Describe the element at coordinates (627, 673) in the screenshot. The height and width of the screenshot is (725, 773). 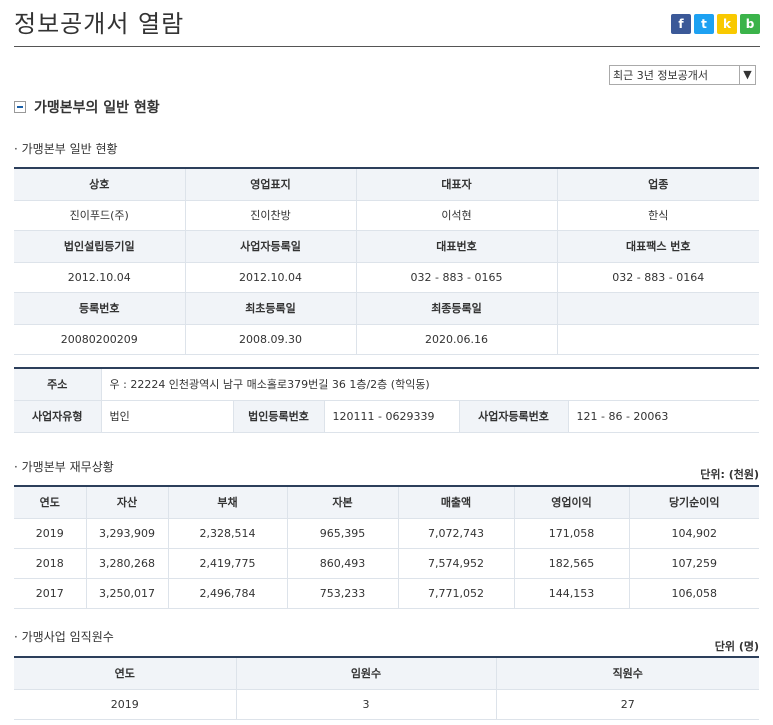
I see `header-cell: 직원수` at that location.